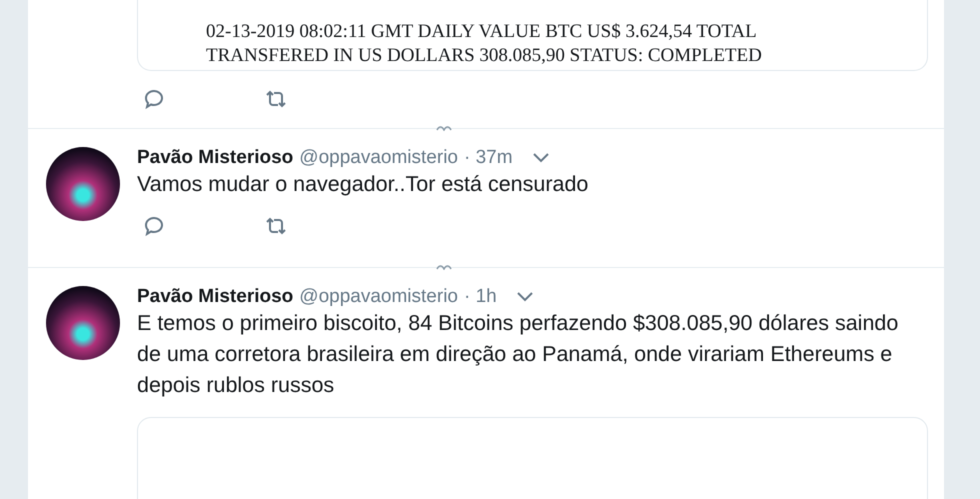 Image resolution: width=980 pixels, height=499 pixels. Describe the element at coordinates (480, 297) in the screenshot. I see `tweet-time: · 1h` at that location.